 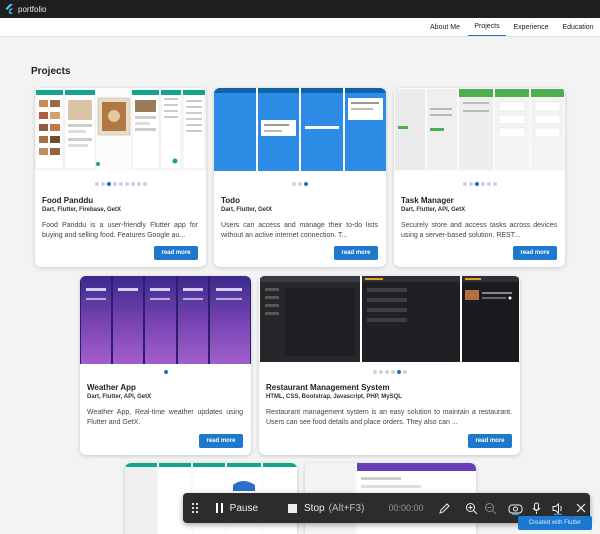 What do you see at coordinates (581, 508) in the screenshot?
I see `close-icon` at bounding box center [581, 508].